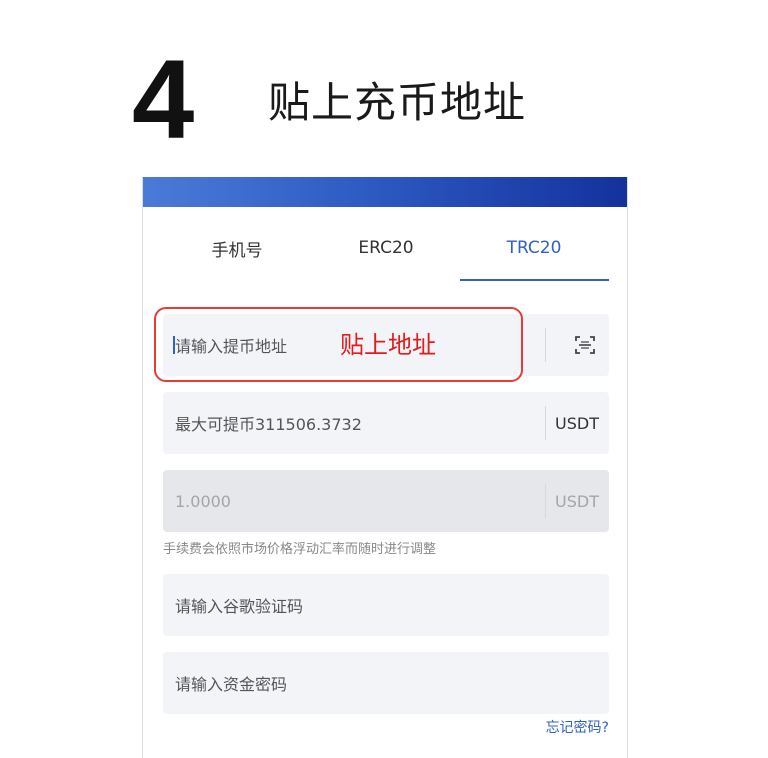 Image resolution: width=768 pixels, height=758 pixels. I want to click on fee-field: 1.0000 USDT, so click(386, 501).